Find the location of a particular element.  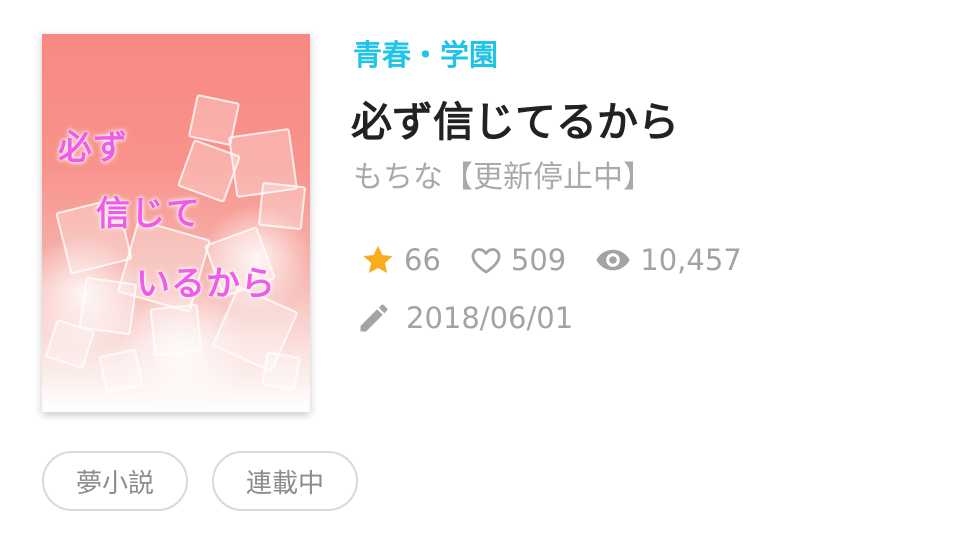

likes-count: 509 is located at coordinates (538, 260).